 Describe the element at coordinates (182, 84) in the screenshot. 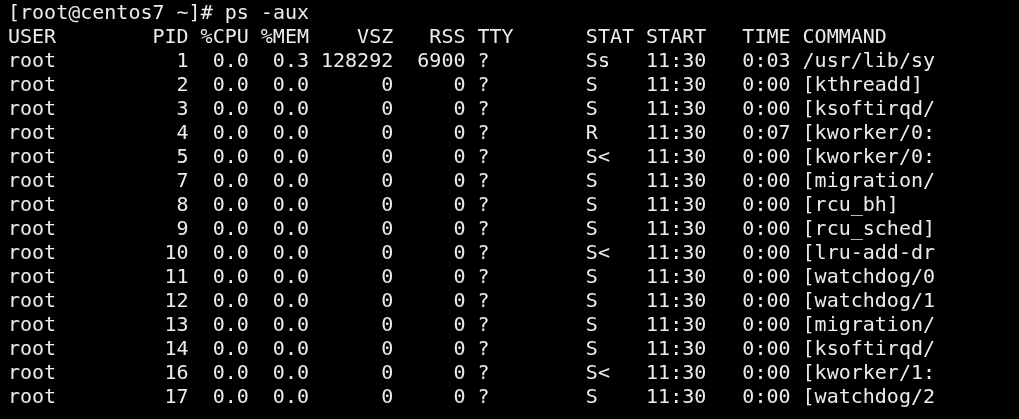

I see `table-cell: 2` at that location.